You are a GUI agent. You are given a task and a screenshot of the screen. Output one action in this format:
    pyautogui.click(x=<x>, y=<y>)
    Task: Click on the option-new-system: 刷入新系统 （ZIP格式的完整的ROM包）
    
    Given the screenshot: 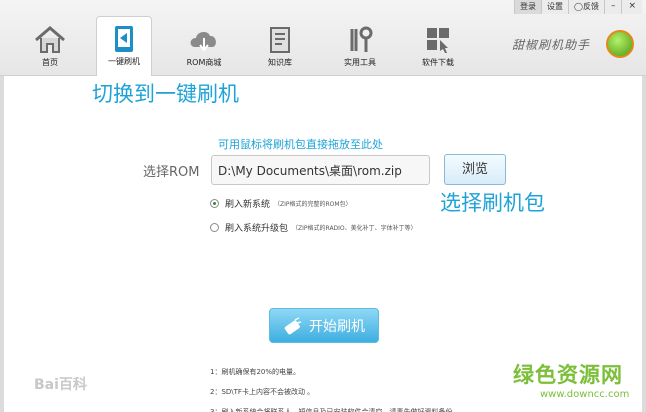 What is the action you would take?
    pyautogui.click(x=281, y=203)
    